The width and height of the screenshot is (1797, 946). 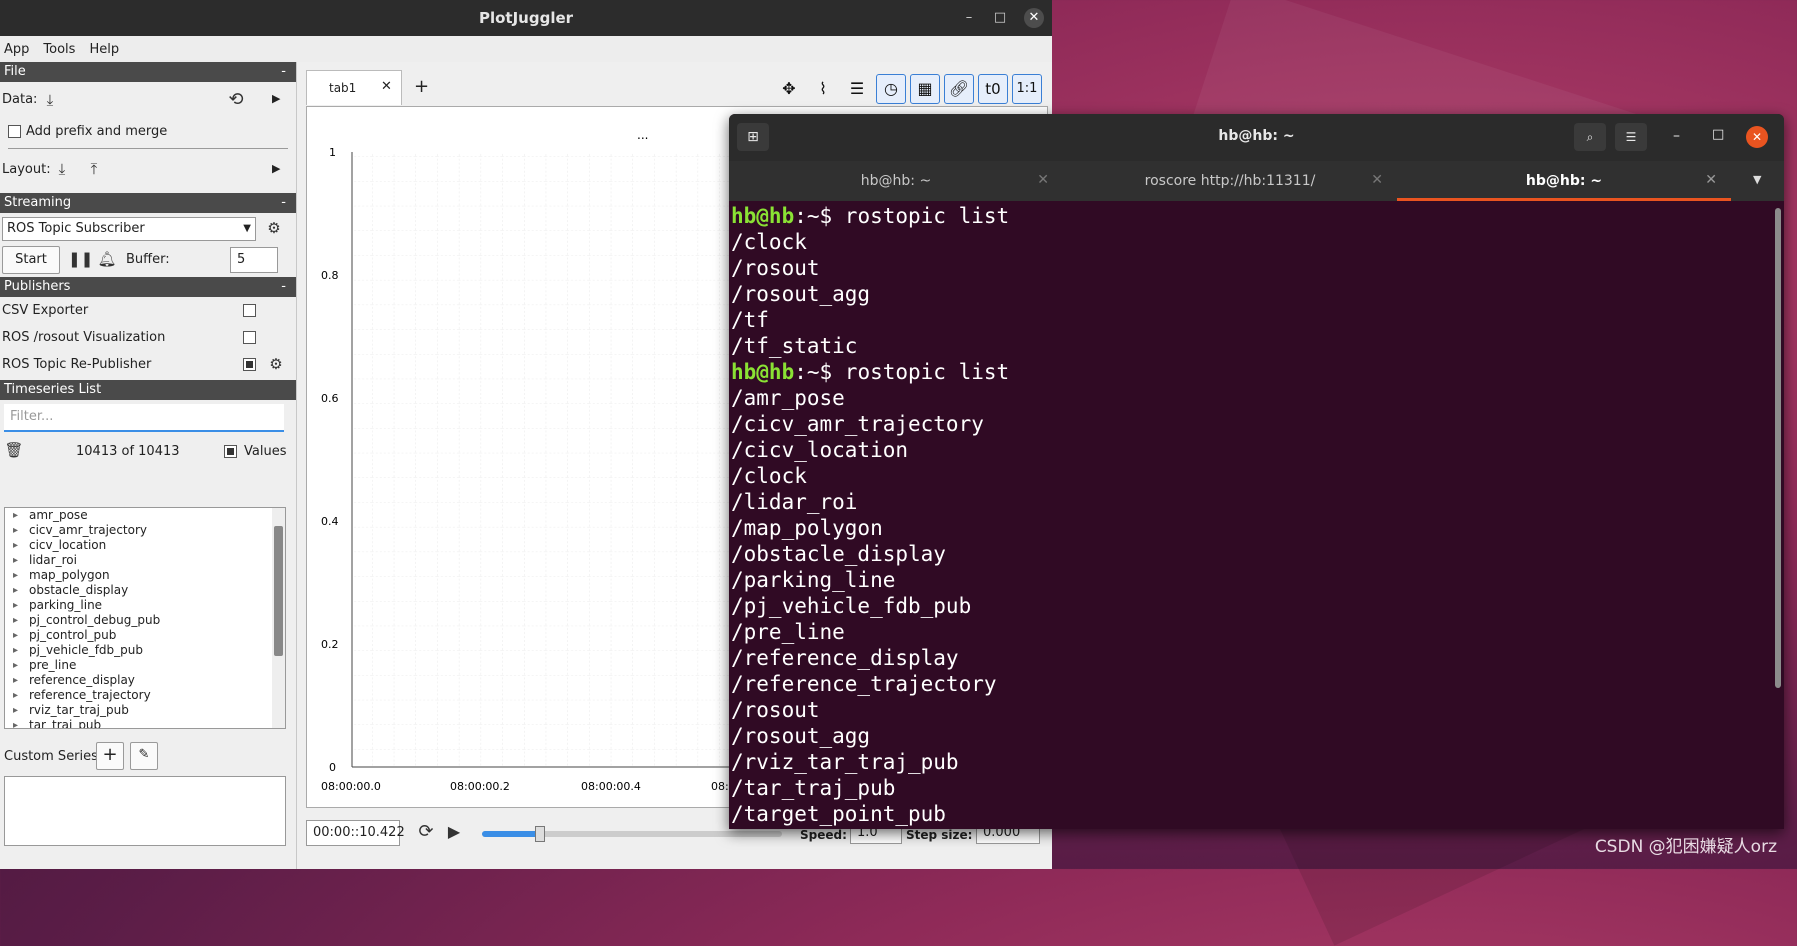 I want to click on ratio-icon: ⌇, so click(x=823, y=89).